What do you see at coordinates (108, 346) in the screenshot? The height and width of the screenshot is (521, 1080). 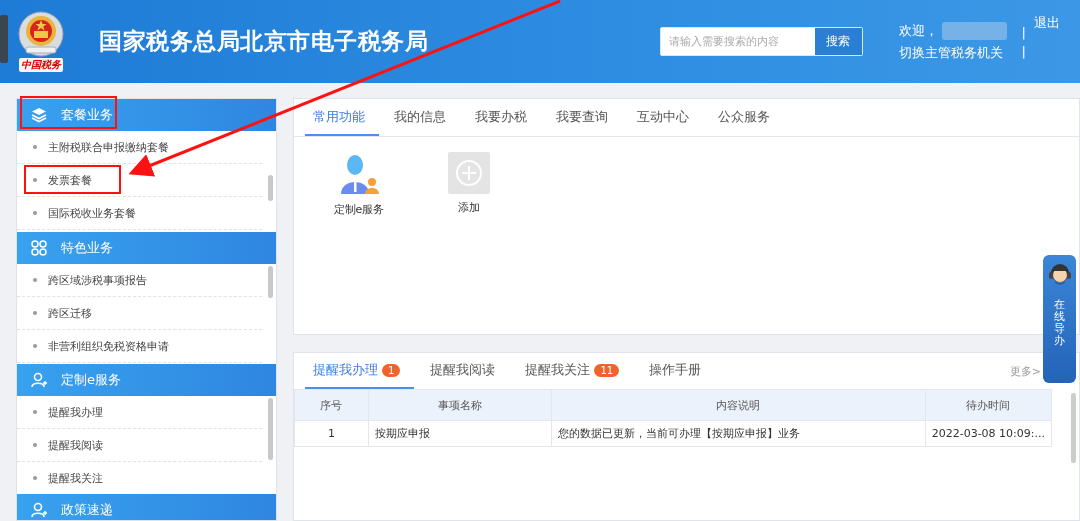 I see `menu-item: 非营利组织免税资格申请` at bounding box center [108, 346].